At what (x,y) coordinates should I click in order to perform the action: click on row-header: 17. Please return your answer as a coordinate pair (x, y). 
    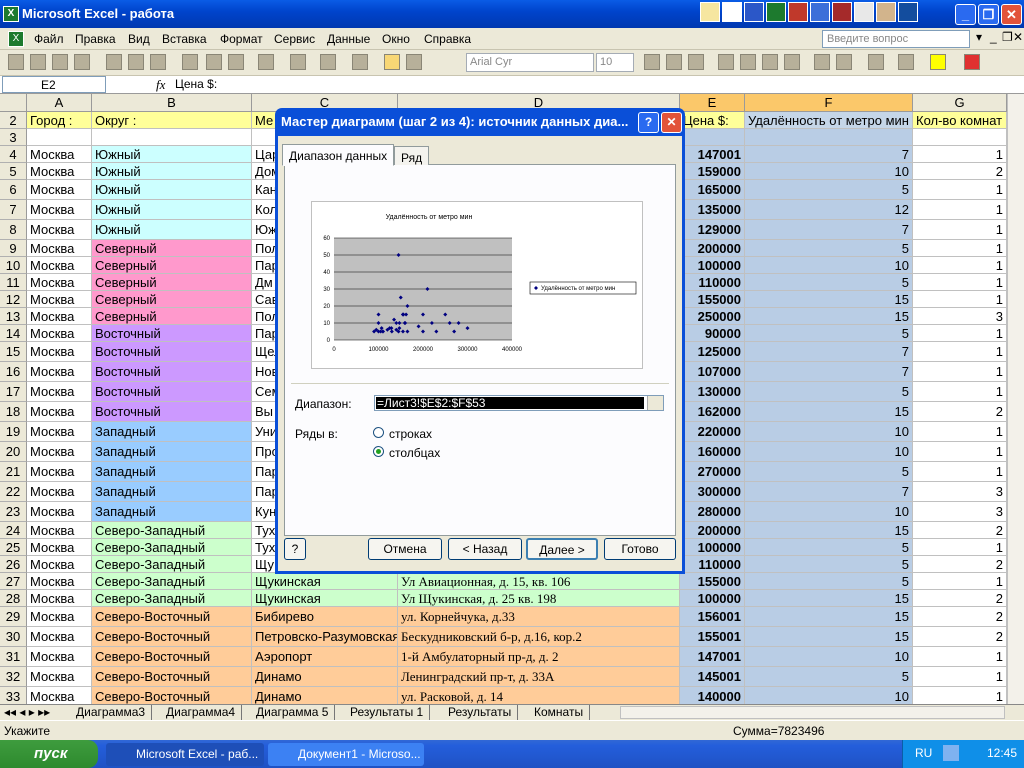
    Looking at the image, I should click on (13, 392).